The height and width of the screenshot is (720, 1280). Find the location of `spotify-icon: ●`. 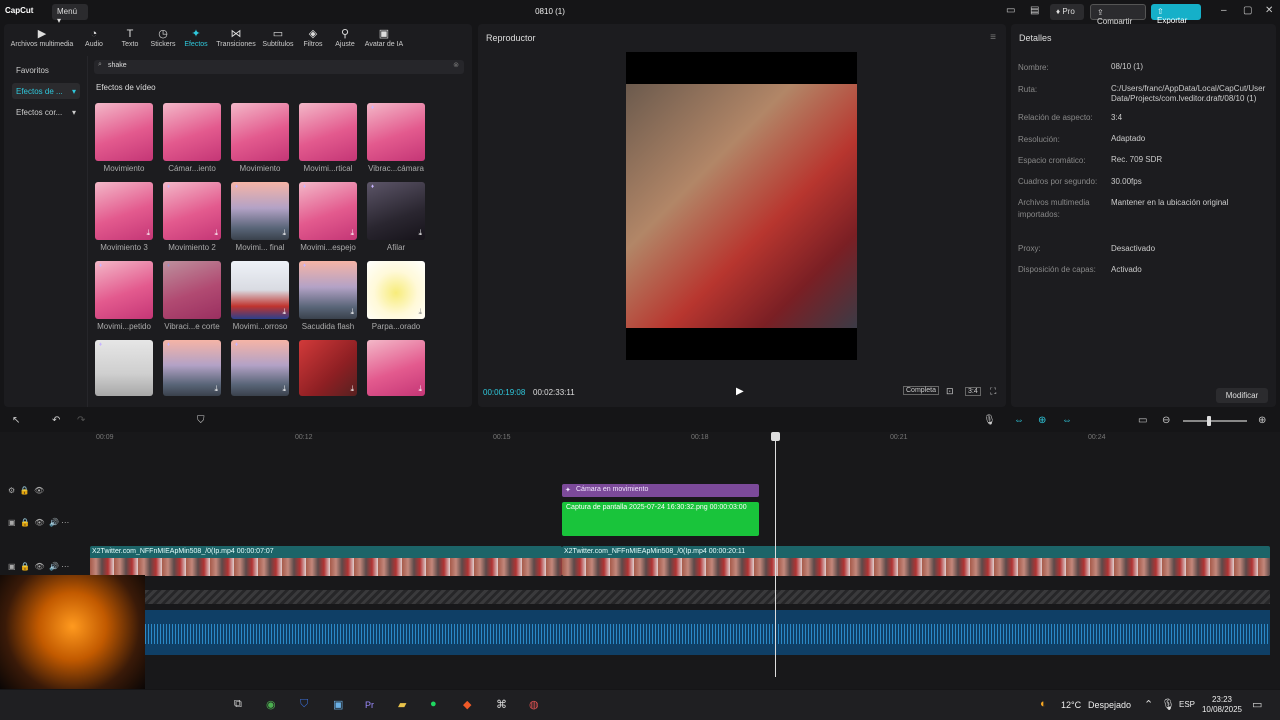

spotify-icon: ● is located at coordinates (433, 704).